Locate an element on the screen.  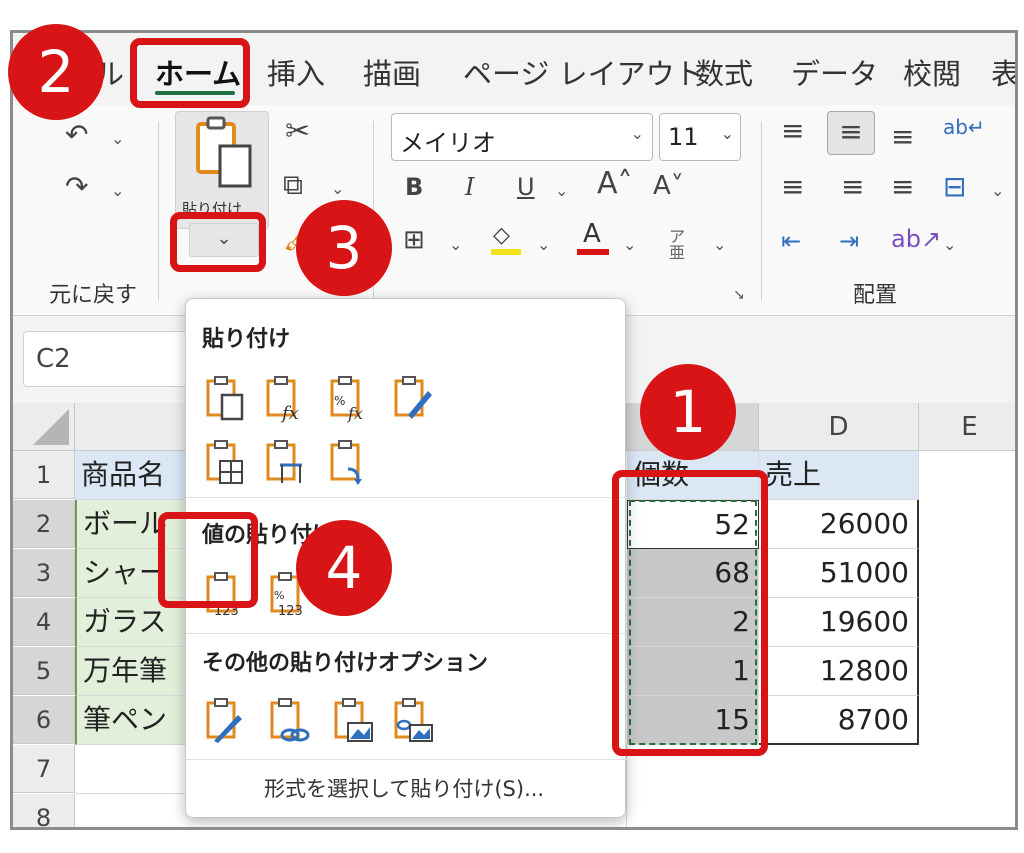
column-header-d: D is located at coordinates (839, 427).